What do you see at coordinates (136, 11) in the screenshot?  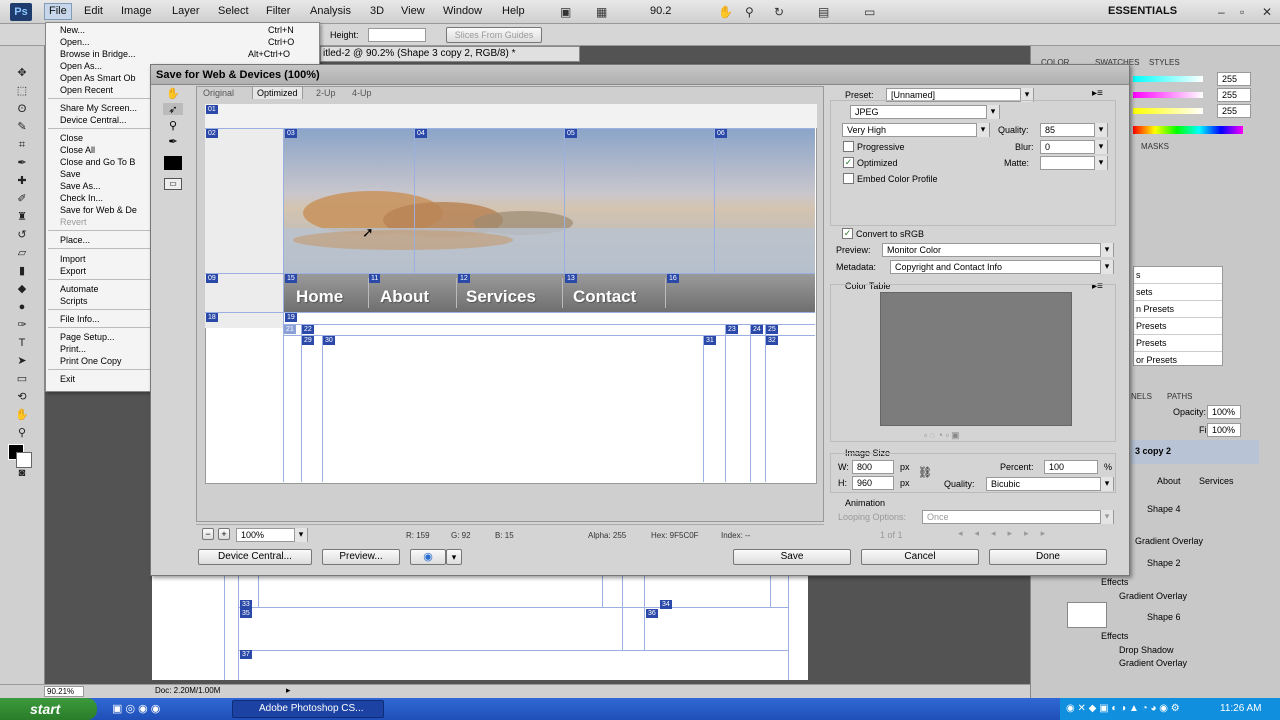 I see `menu-image: Image` at bounding box center [136, 11].